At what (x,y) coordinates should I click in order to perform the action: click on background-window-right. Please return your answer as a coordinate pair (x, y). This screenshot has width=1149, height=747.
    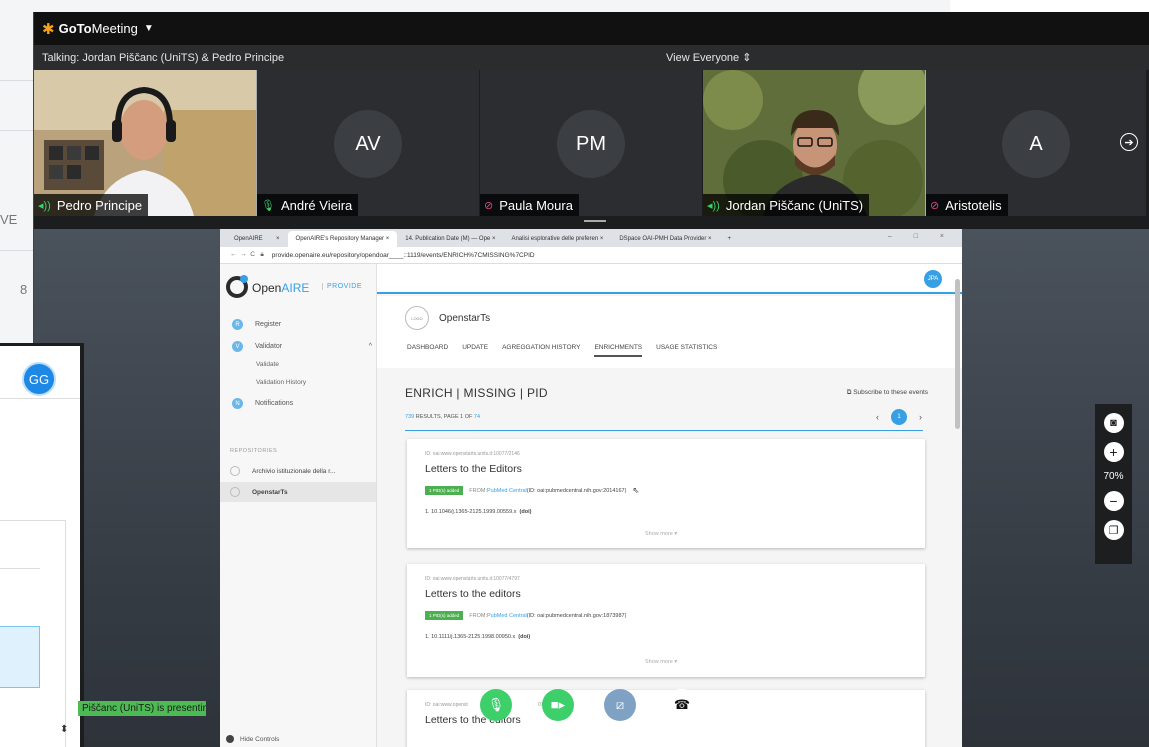
    Looking at the image, I should click on (1049, 6).